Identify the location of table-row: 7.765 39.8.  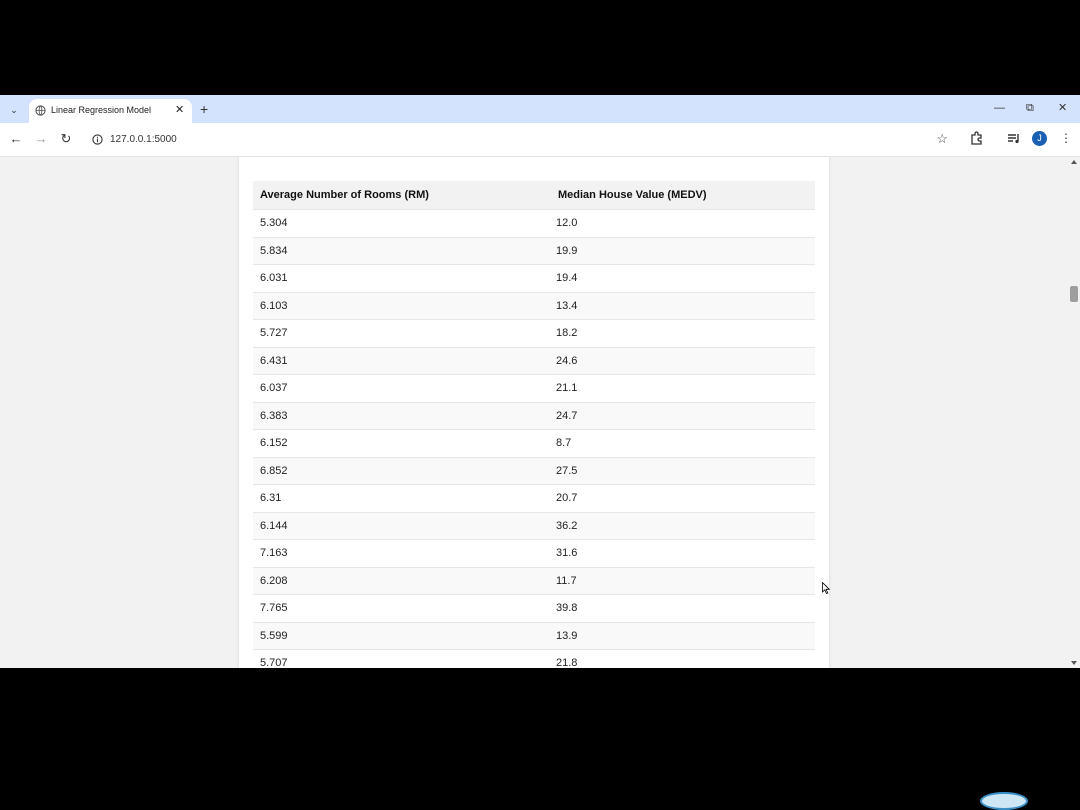
(534, 608).